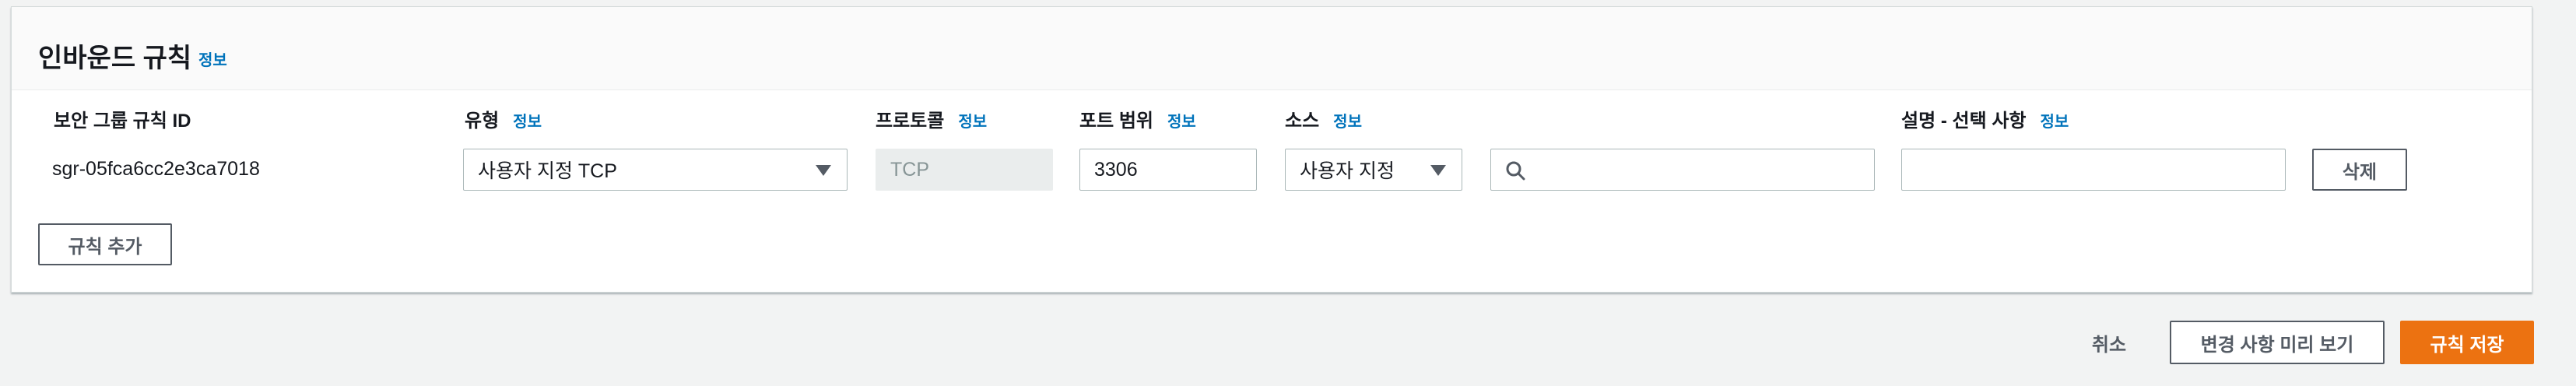 The image size is (2576, 386). I want to click on type-info-link: 정보, so click(528, 120).